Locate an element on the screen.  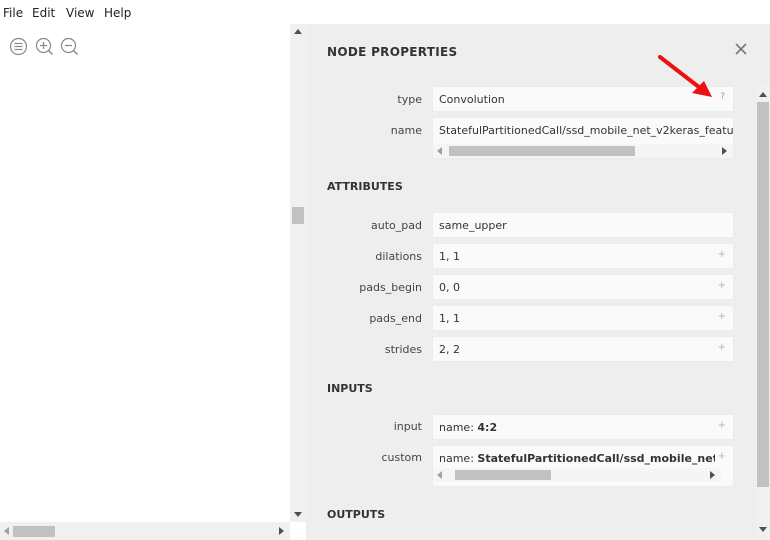
help-icon: ? is located at coordinates (722, 97).